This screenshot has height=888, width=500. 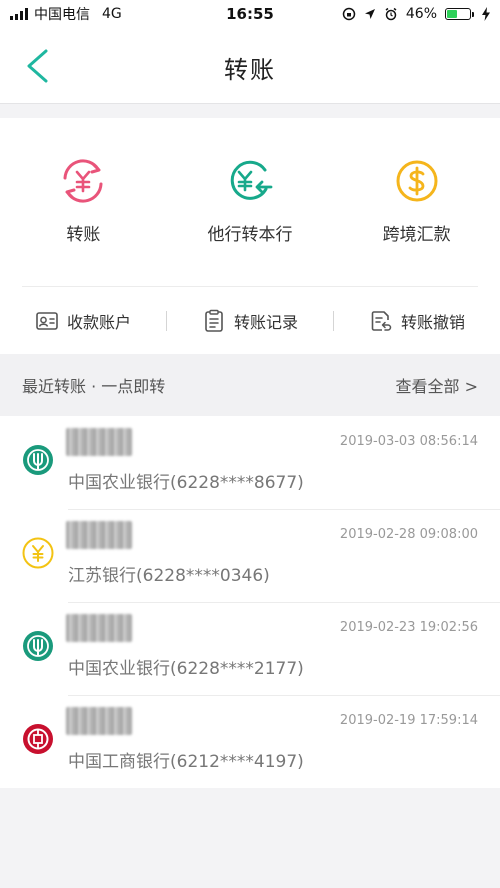 What do you see at coordinates (83, 181) in the screenshot?
I see `yuan-transfer-icon` at bounding box center [83, 181].